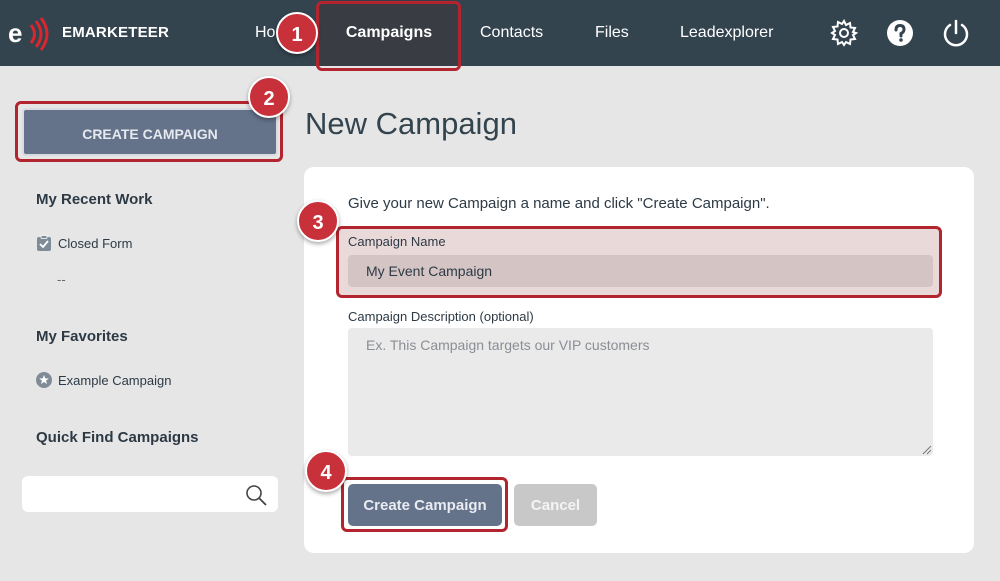 The height and width of the screenshot is (581, 1000). What do you see at coordinates (39, 34) in the screenshot?
I see `broadcast-waves-icon` at bounding box center [39, 34].